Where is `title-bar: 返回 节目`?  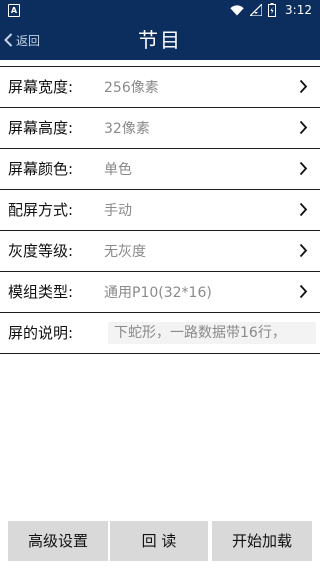 title-bar: 返回 节目 is located at coordinates (160, 40).